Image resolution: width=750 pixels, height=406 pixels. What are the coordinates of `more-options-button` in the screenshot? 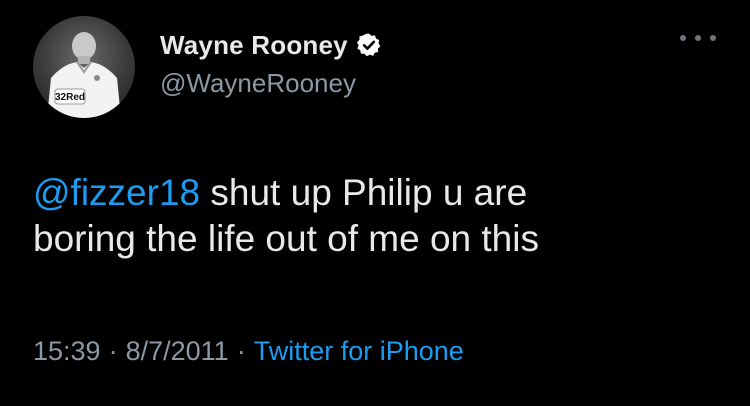 It's located at (698, 38).